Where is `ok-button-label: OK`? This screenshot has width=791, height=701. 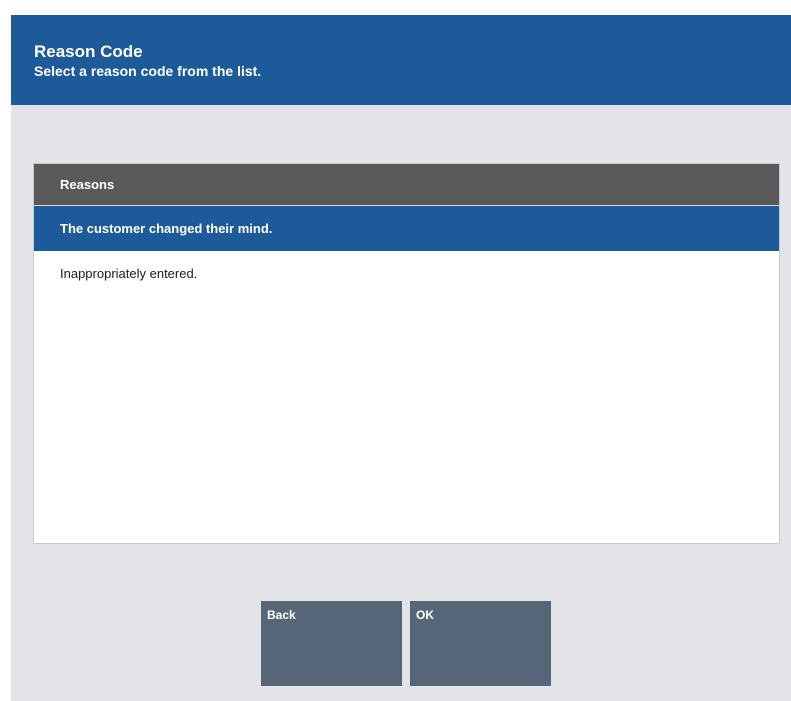
ok-button-label: OK is located at coordinates (425, 615).